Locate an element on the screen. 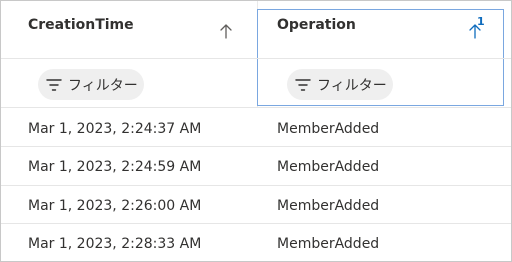  row-divider is located at coordinates (256, 107).